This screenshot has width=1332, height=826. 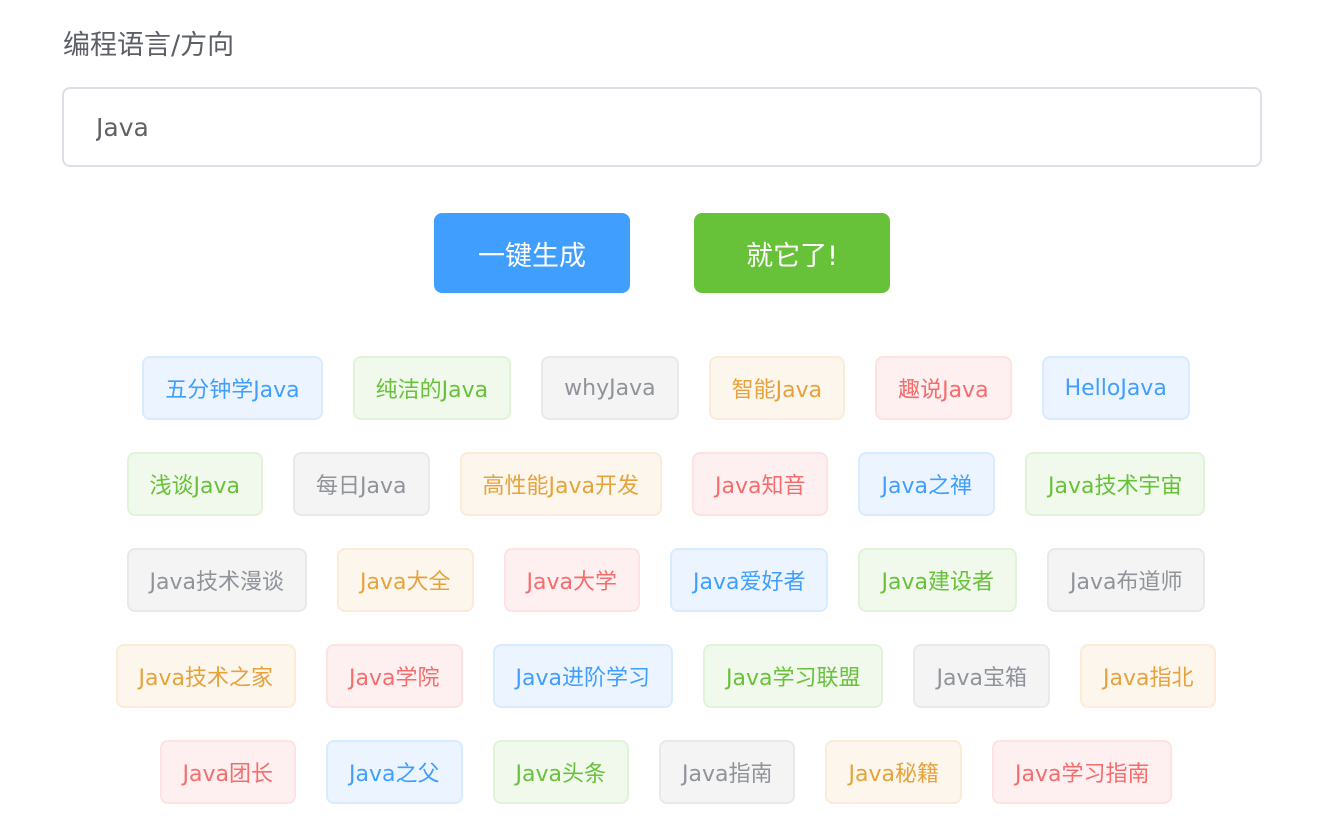 What do you see at coordinates (394, 772) in the screenshot?
I see `name-tag: Java之父` at bounding box center [394, 772].